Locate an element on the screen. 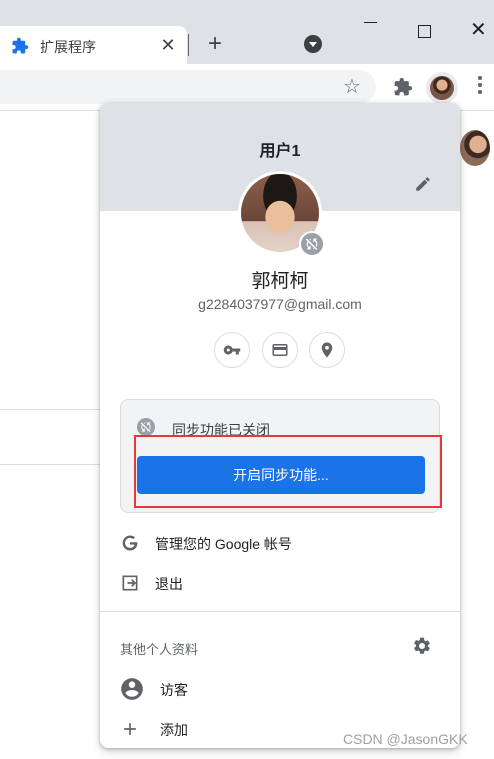 This screenshot has height=759, width=494. close-tab-icon: ✕ is located at coordinates (168, 45).